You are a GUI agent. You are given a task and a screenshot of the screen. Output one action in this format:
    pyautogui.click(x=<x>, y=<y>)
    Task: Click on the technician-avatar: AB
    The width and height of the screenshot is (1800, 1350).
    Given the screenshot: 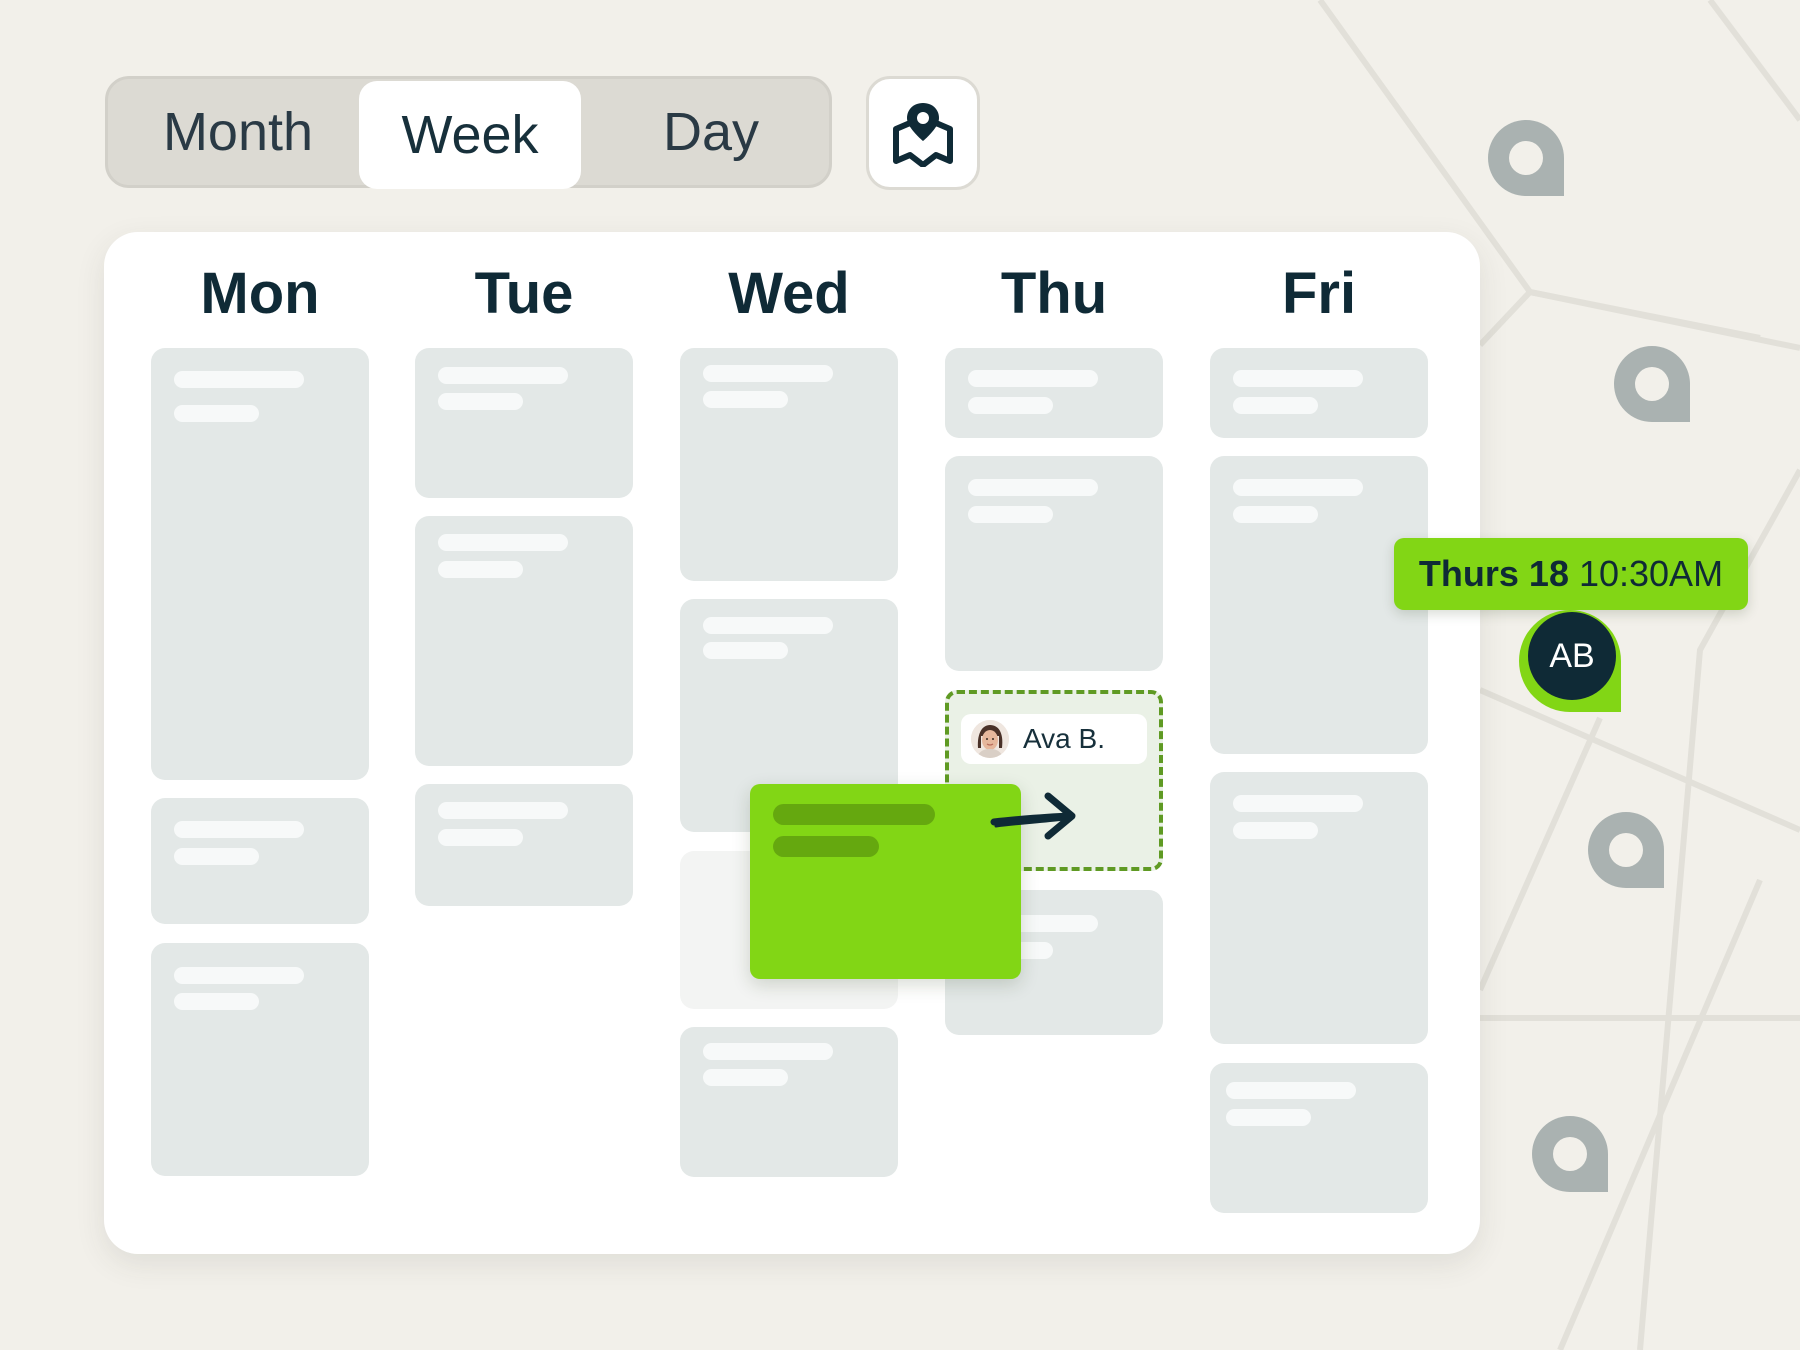 What is the action you would take?
    pyautogui.click(x=1572, y=656)
    